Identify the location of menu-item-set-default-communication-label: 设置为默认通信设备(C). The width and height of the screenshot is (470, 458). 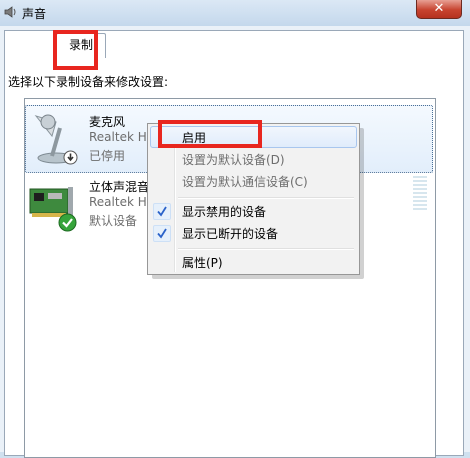
(245, 182).